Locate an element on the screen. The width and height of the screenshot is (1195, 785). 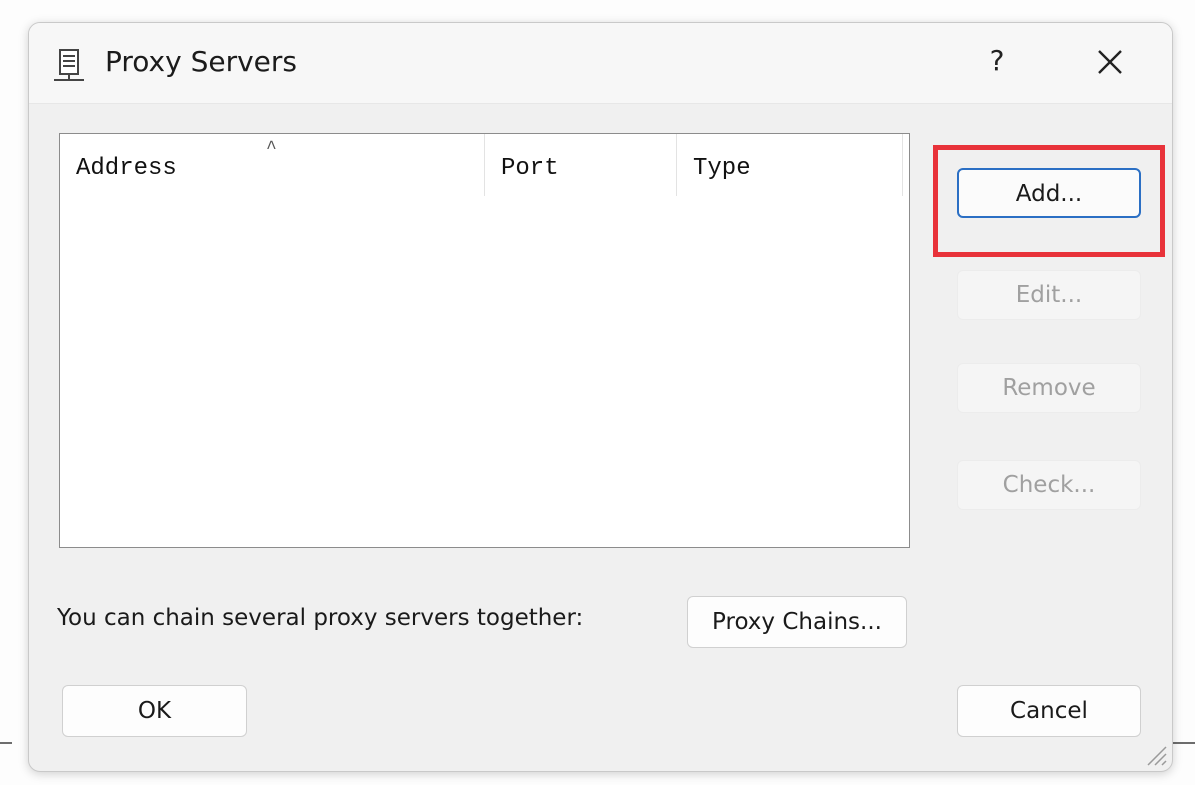
dialog-title: Proxy Servers is located at coordinates (201, 61).